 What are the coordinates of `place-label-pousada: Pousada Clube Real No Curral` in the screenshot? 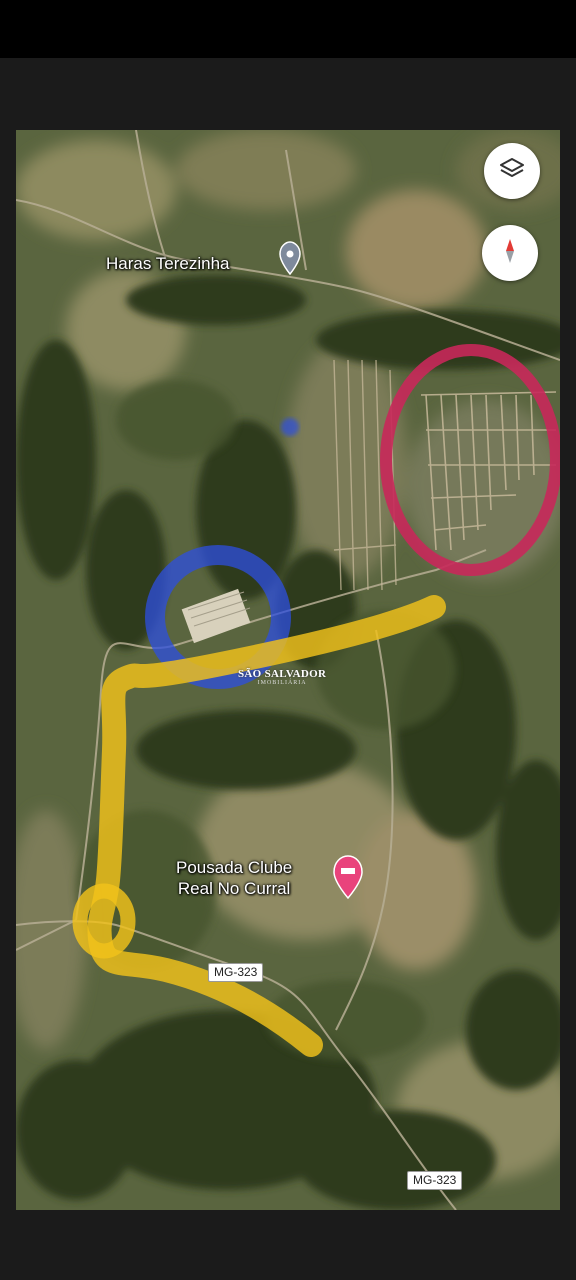 It's located at (234, 878).